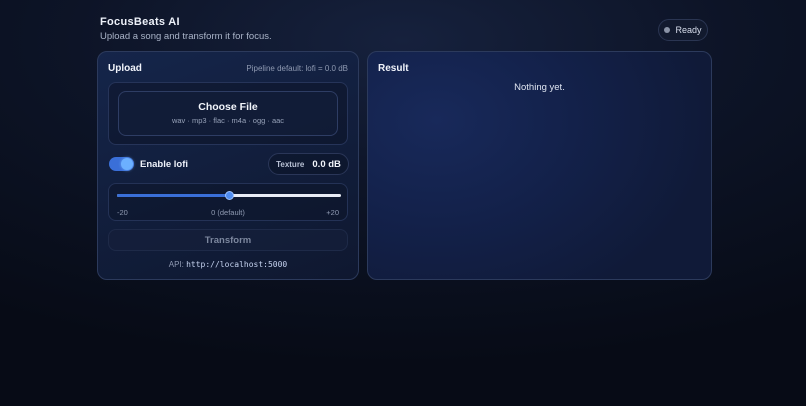 The image size is (806, 406). I want to click on upload-title: Upload, so click(125, 68).